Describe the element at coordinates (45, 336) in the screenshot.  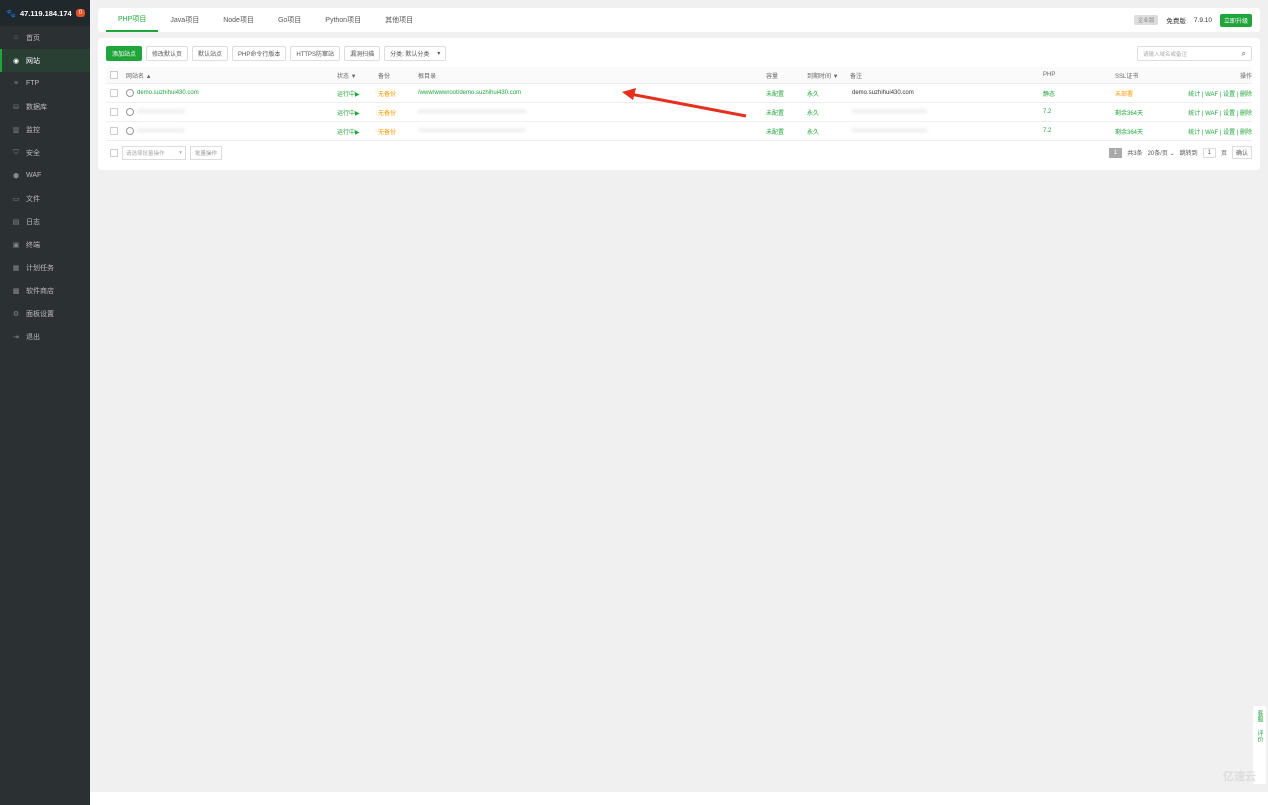
I see `sidebar-item: ⇥ 退出` at that location.